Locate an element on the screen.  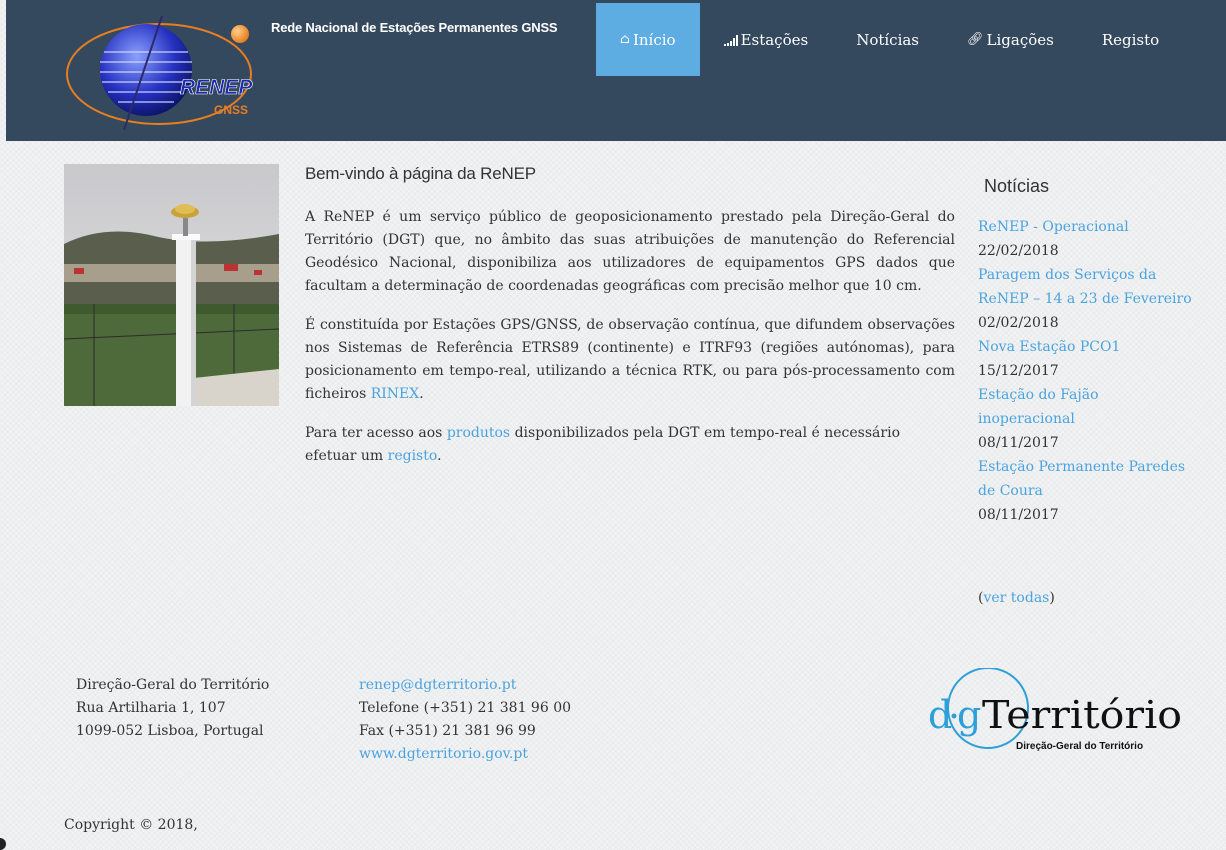
nav-item-estacoes: Estações is located at coordinates (766, 39).